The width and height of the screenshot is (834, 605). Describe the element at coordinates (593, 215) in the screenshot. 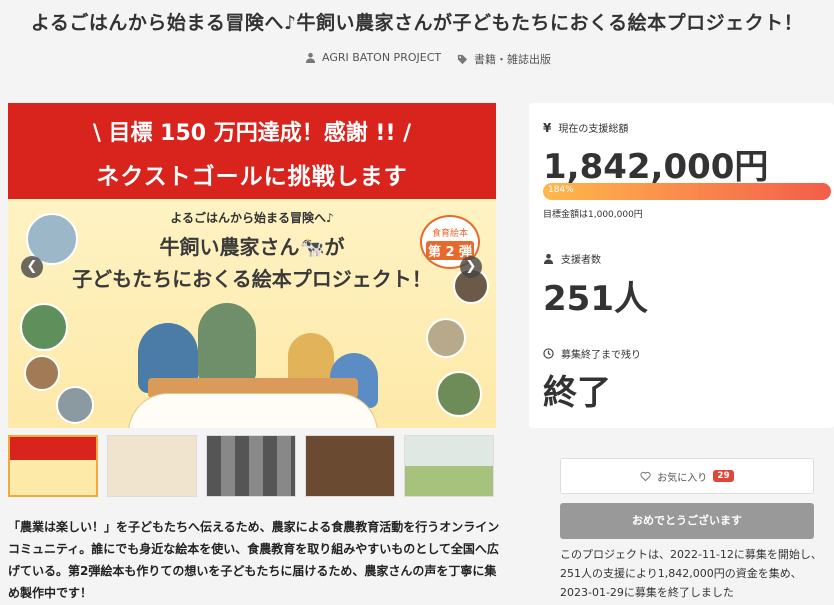

I see `goal-amount: 目標金額は1,000,000円` at that location.